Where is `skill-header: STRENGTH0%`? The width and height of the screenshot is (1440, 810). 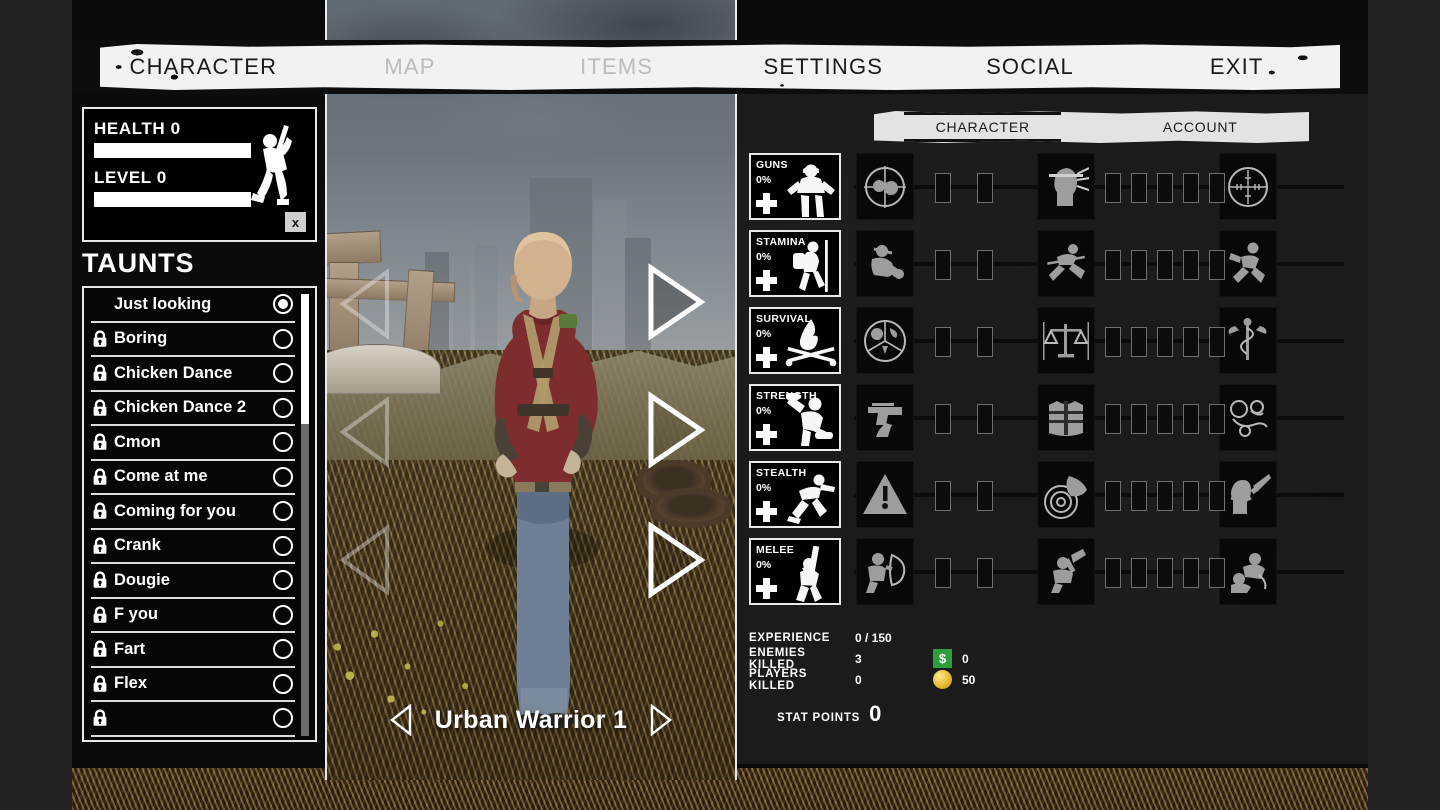
skill-header: STRENGTH0% is located at coordinates (795, 417).